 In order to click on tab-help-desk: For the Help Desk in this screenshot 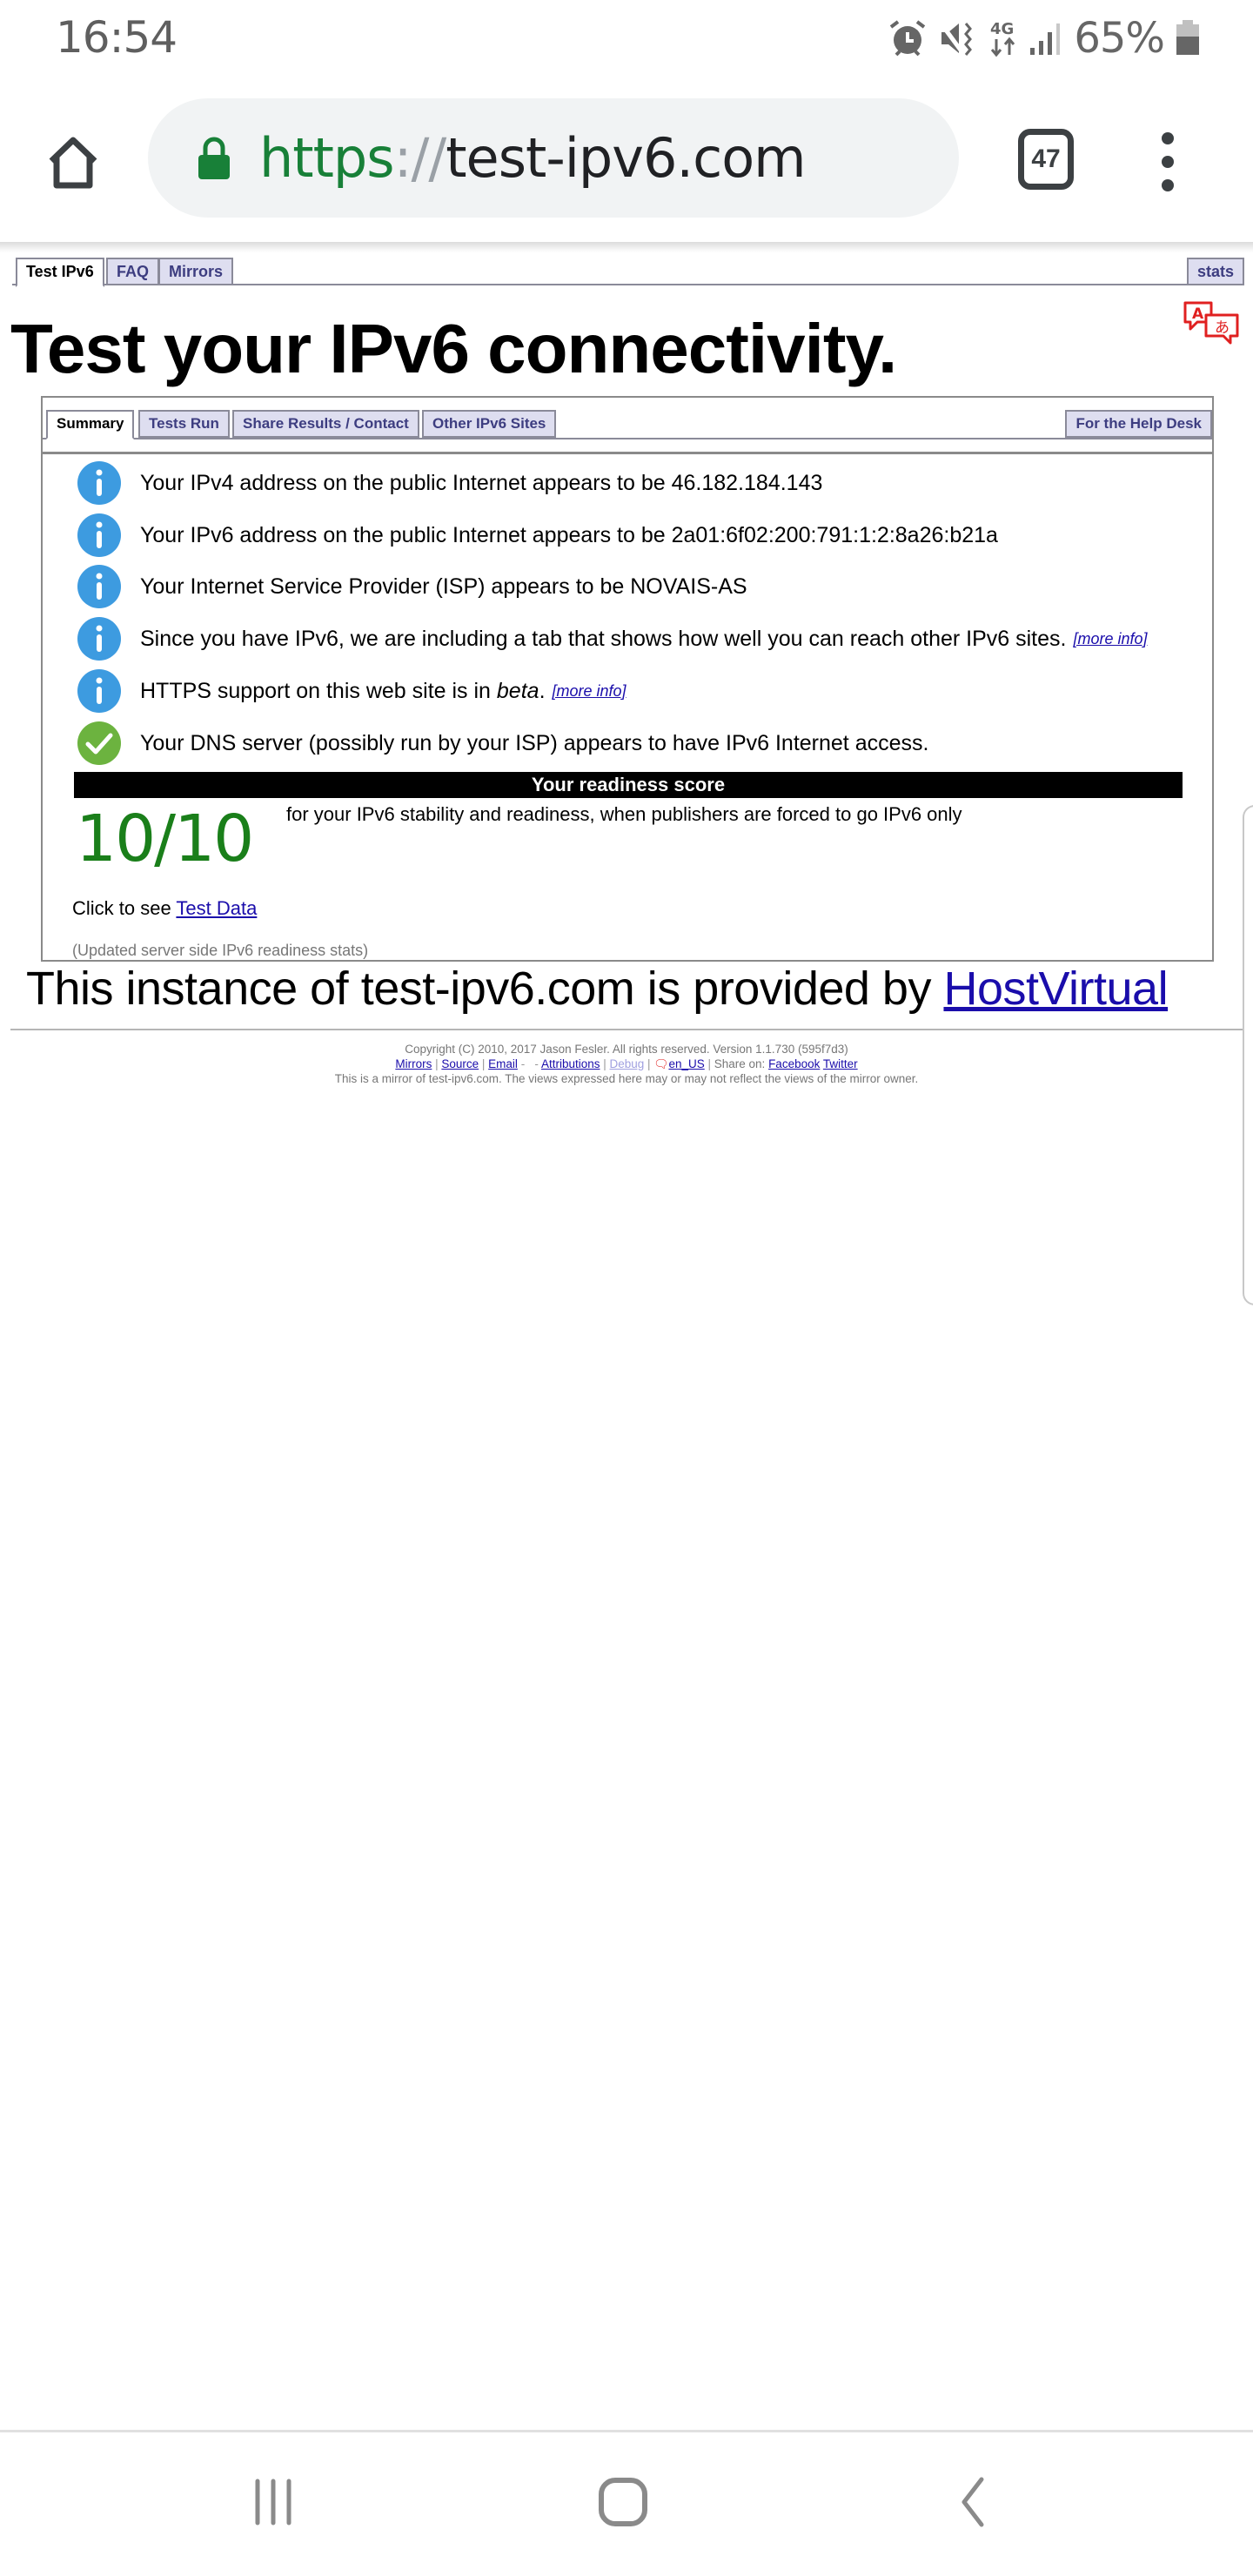, I will do `click(1138, 424)`.